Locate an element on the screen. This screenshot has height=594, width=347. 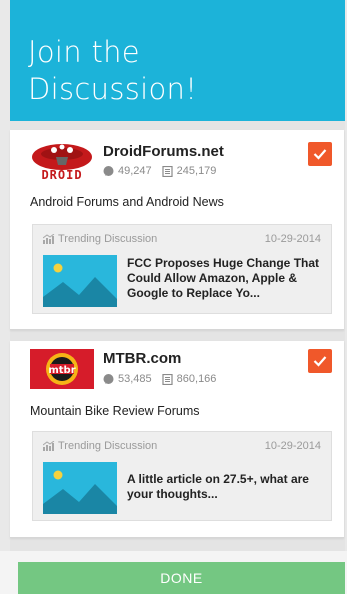
mtbr-logo: mtbr is located at coordinates (62, 369).